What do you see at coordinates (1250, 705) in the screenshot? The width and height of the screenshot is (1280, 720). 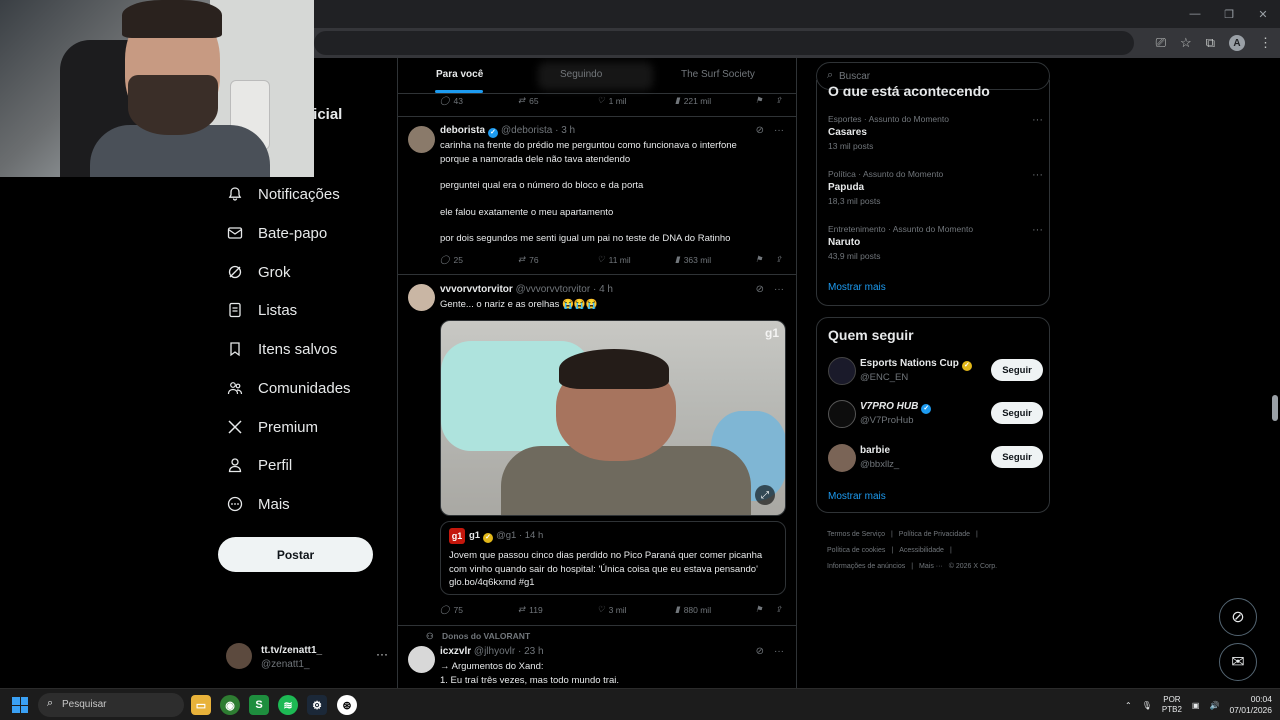 I see `clock: 00:04 07/01/2026` at bounding box center [1250, 705].